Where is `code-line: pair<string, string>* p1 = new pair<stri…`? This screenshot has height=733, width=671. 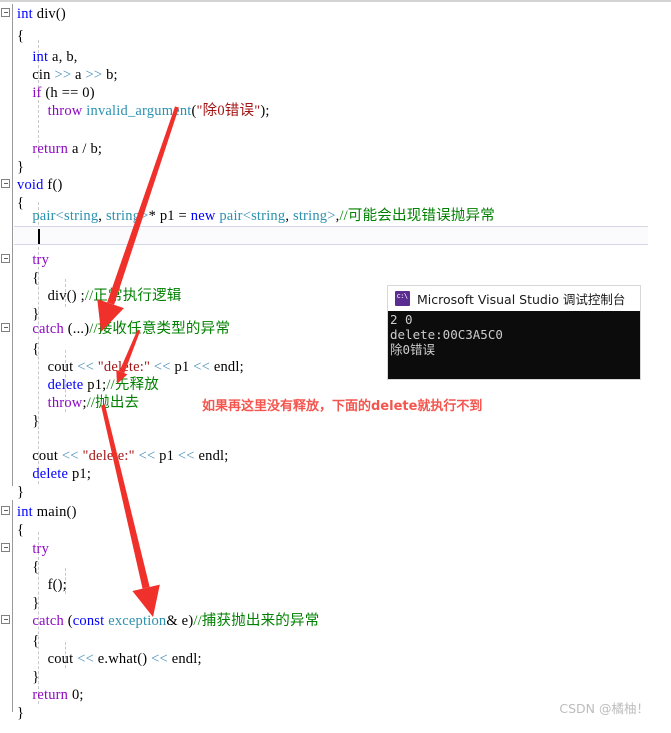 code-line: pair<string, string>* p1 = new pair<stri… is located at coordinates (256, 216).